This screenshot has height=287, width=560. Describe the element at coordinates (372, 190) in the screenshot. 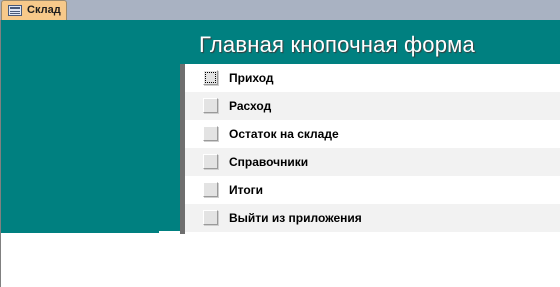

I see `menu-item-itogi: Итоги` at that location.